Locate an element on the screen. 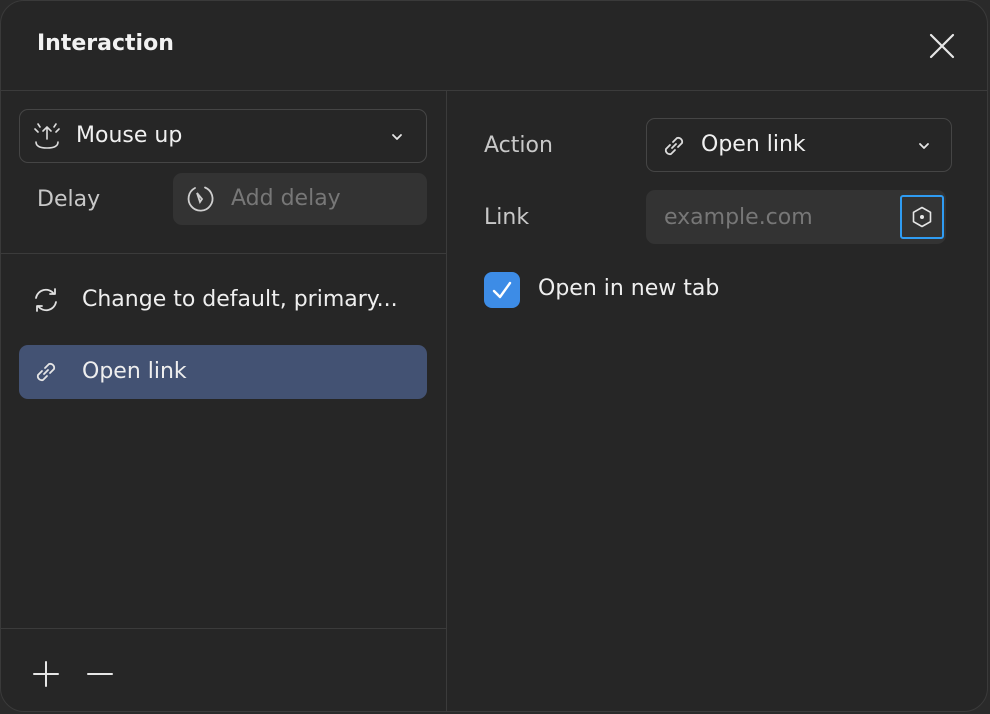  insert-variable-button is located at coordinates (922, 217).